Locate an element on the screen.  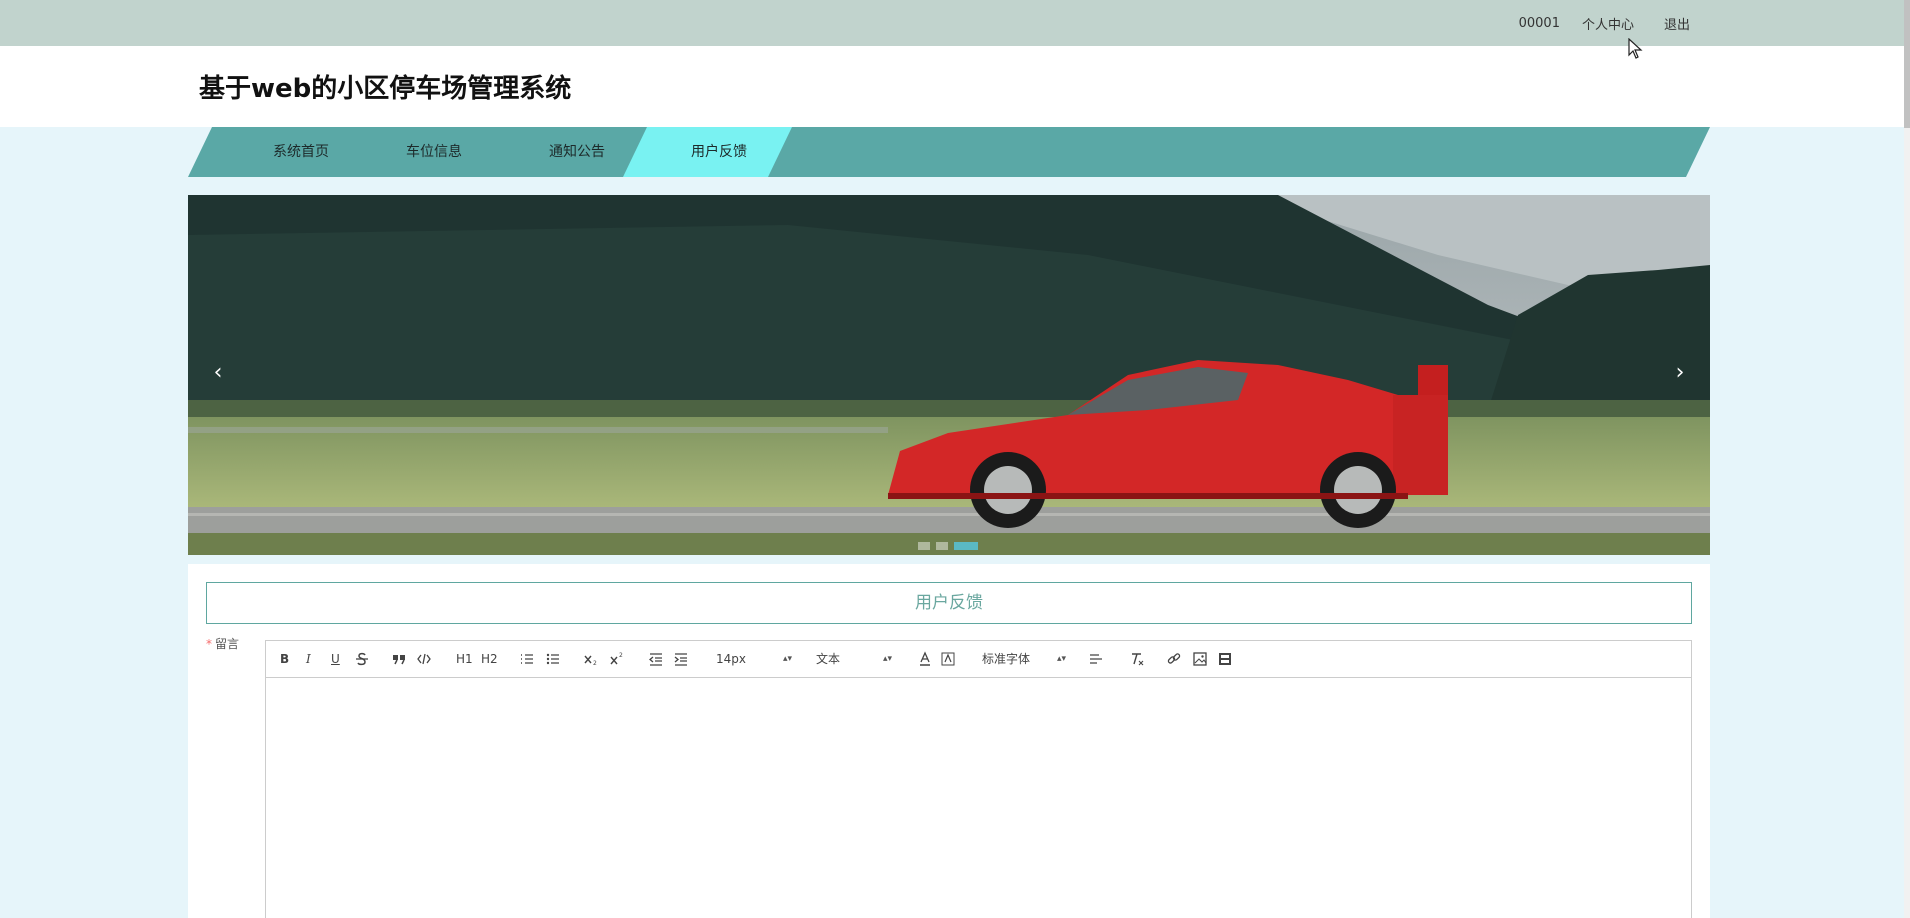
message-label: * 留言 is located at coordinates (222, 643).